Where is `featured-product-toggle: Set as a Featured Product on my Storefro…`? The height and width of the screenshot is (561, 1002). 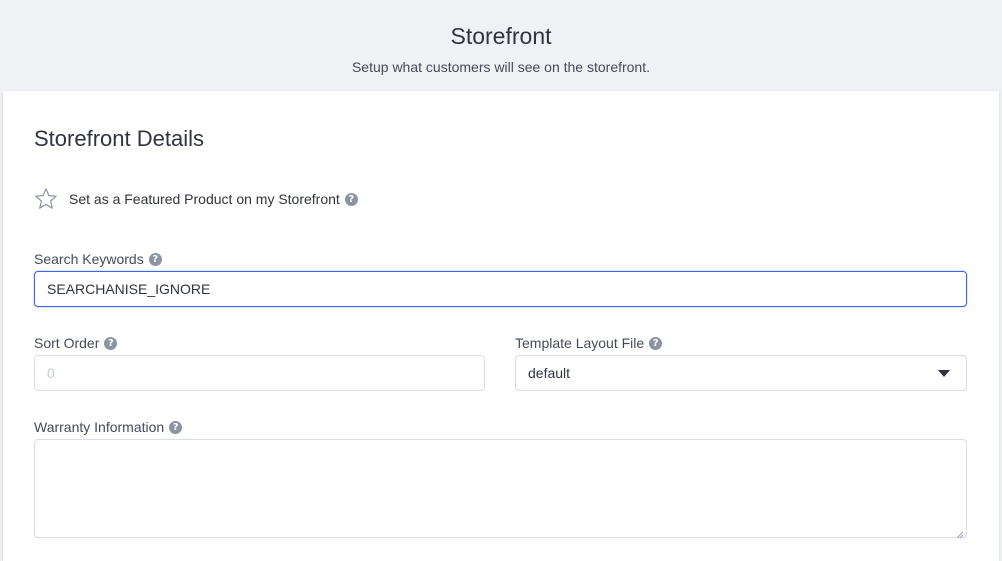
featured-product-toggle: Set as a Featured Product on my Storefro… is located at coordinates (196, 199).